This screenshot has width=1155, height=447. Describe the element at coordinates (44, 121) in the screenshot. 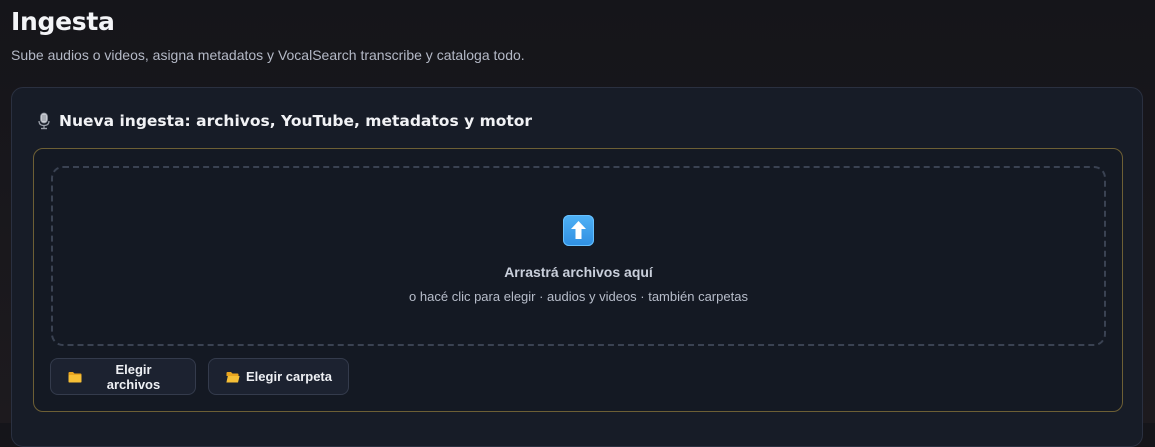

I see `microphone-icon` at that location.